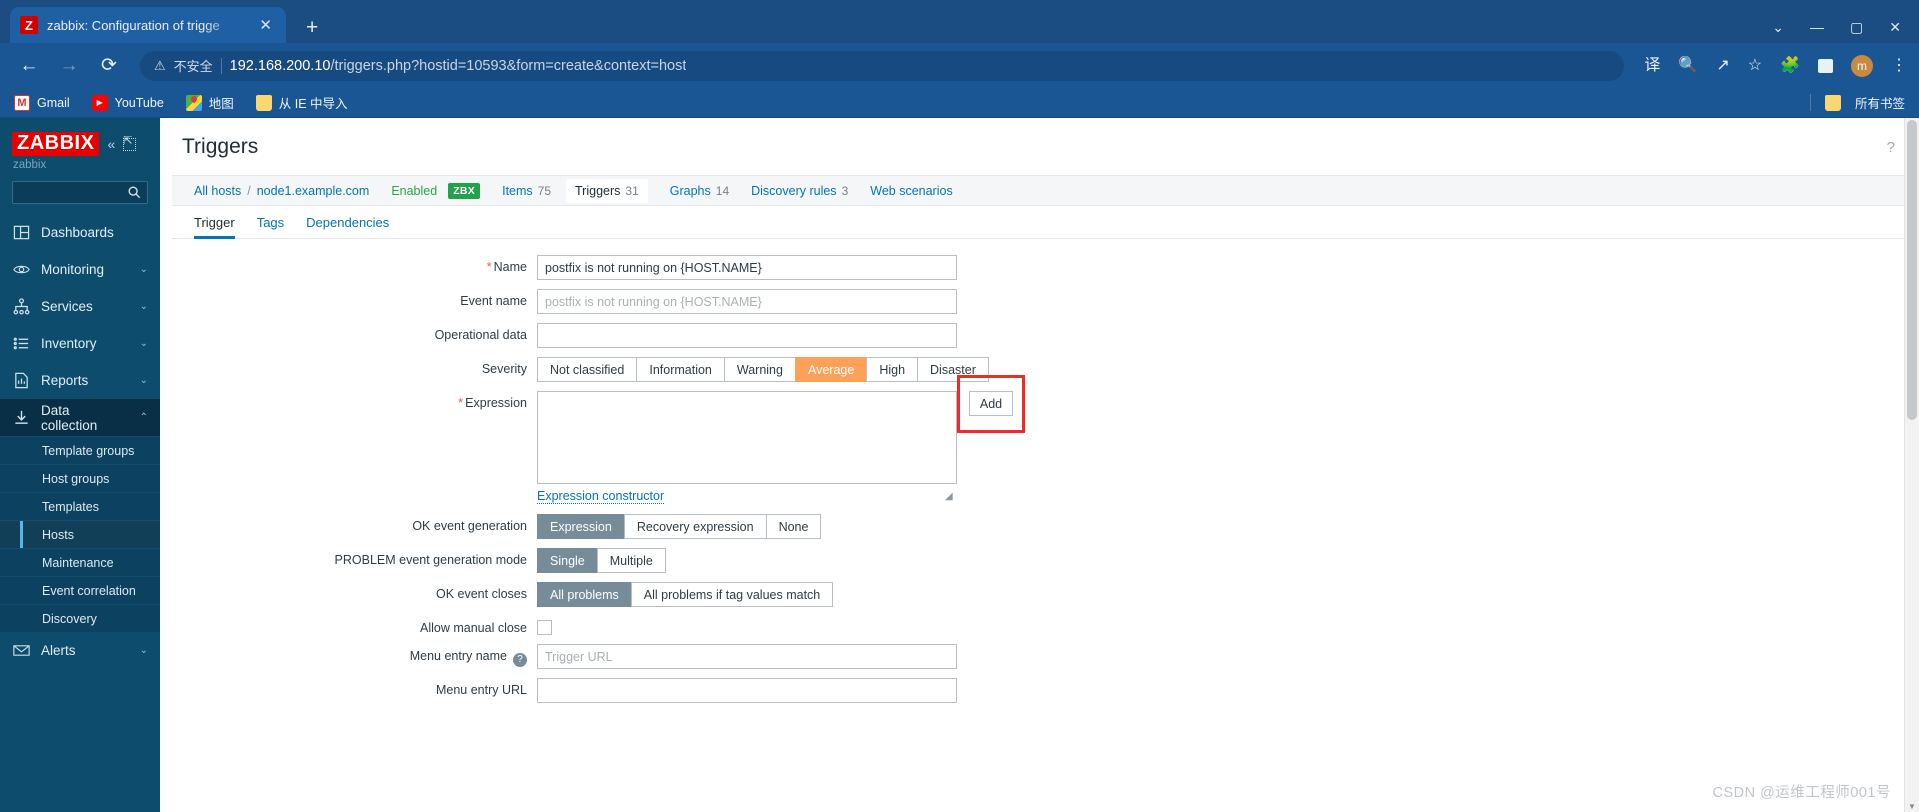 This screenshot has width=1919, height=812. I want to click on ok-closes-tag-match: All problems if tag values match, so click(732, 594).